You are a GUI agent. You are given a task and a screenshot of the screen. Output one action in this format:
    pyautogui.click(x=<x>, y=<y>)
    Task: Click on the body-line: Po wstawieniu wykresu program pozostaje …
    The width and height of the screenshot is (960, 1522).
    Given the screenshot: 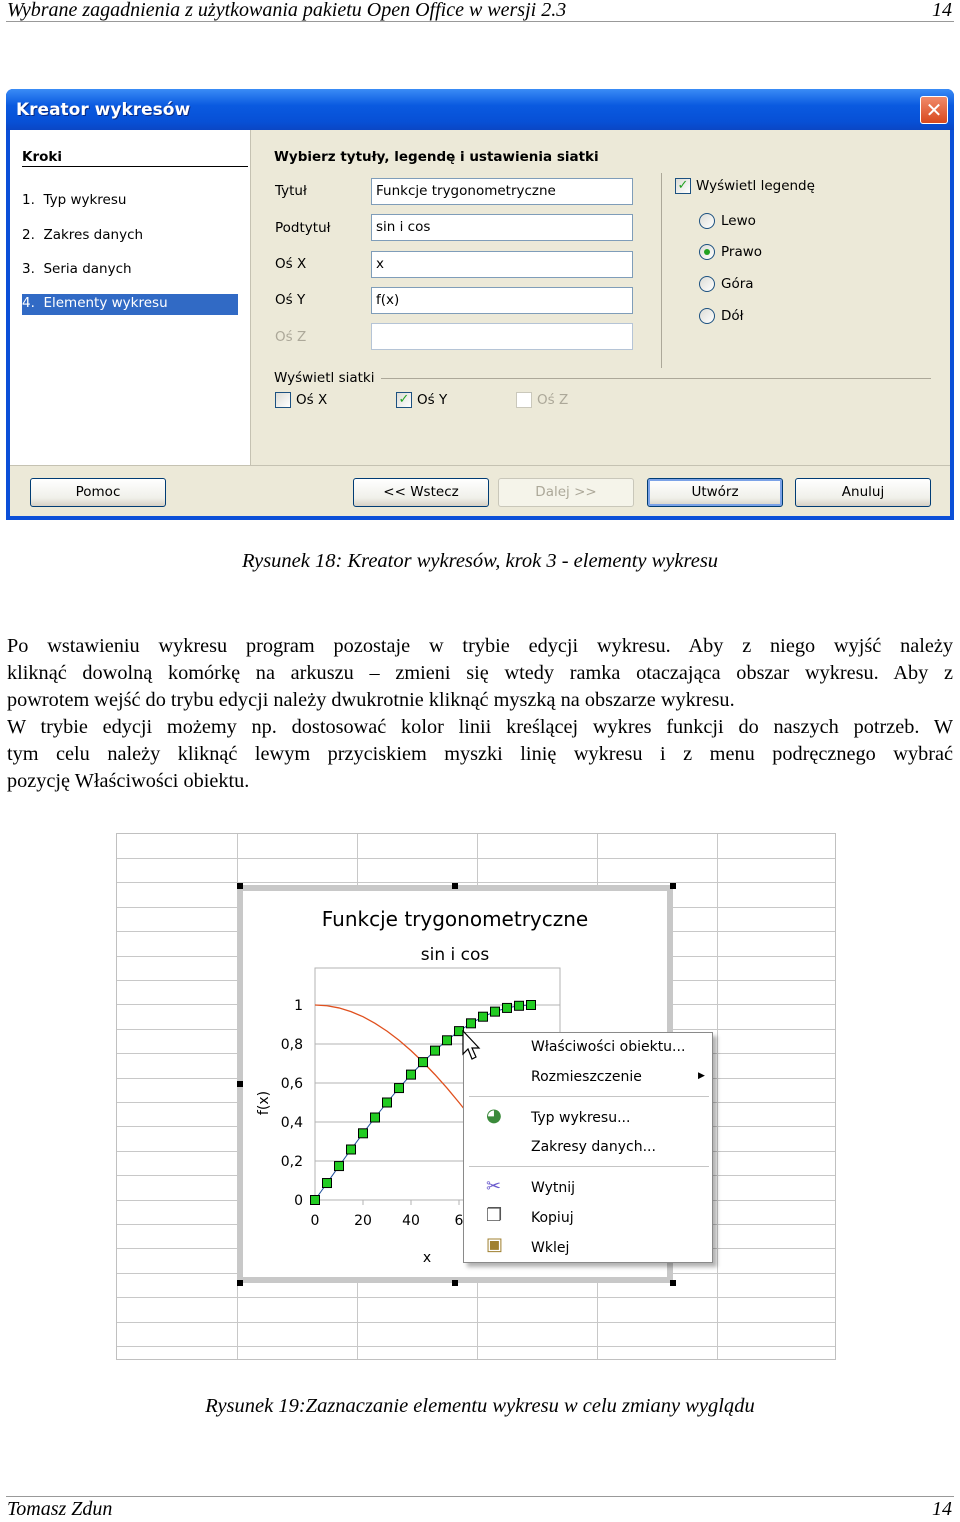 What is the action you would take?
    pyautogui.click(x=480, y=646)
    